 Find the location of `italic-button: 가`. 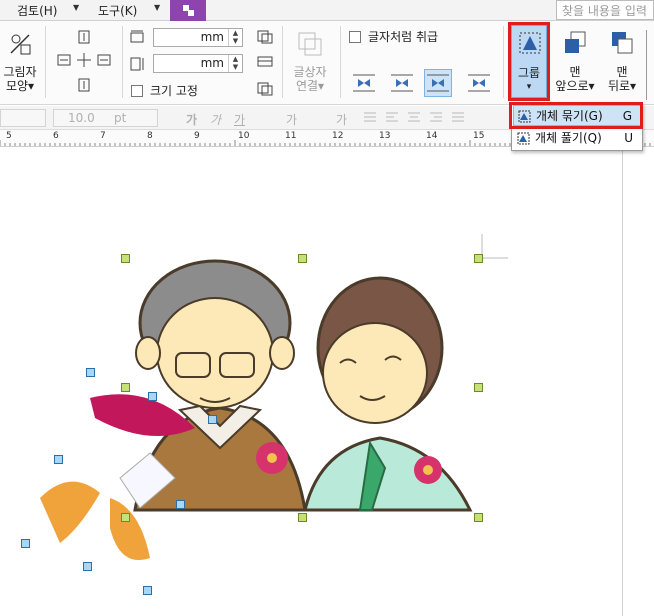

italic-button: 가 is located at coordinates (215, 119).